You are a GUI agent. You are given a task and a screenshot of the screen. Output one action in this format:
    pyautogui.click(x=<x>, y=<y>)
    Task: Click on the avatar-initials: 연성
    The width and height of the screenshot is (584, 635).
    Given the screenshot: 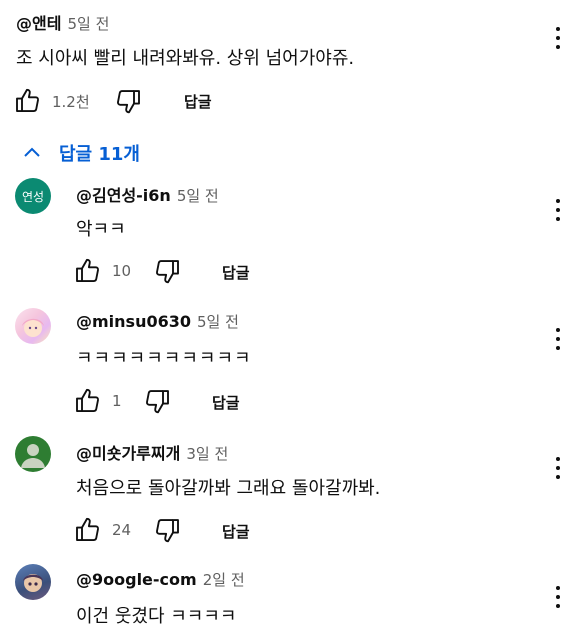 What is the action you would take?
    pyautogui.click(x=33, y=196)
    